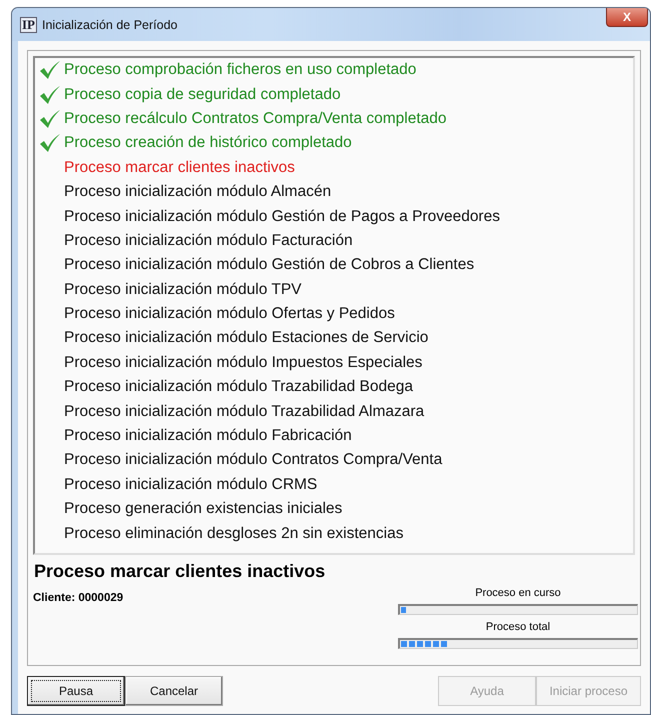  I want to click on process-item: Proceso recálculo Contratos Compra/Venta completado, so click(255, 119).